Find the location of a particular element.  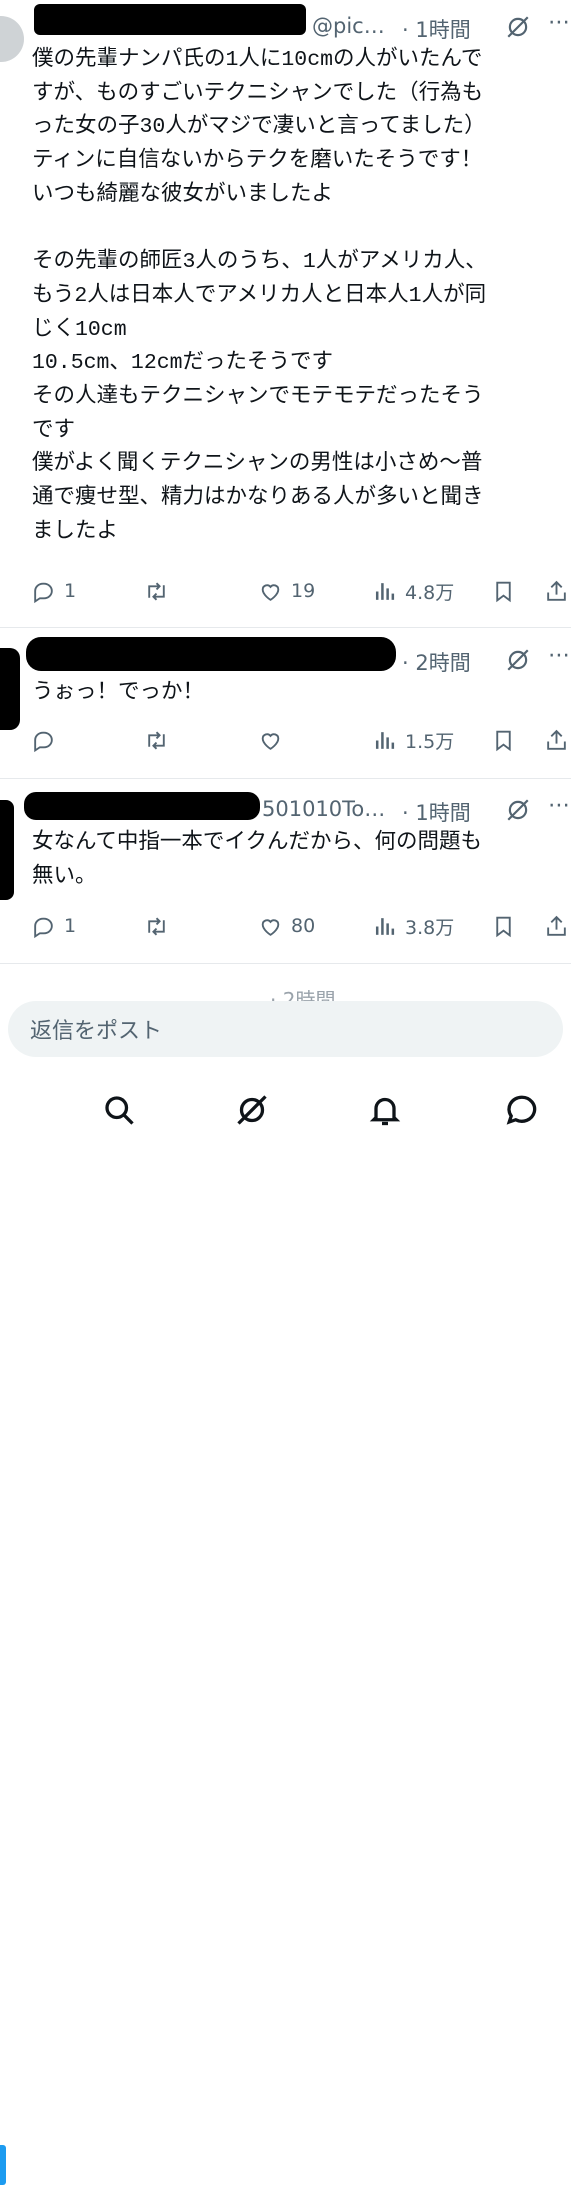

reply-button is located at coordinates (43, 740).